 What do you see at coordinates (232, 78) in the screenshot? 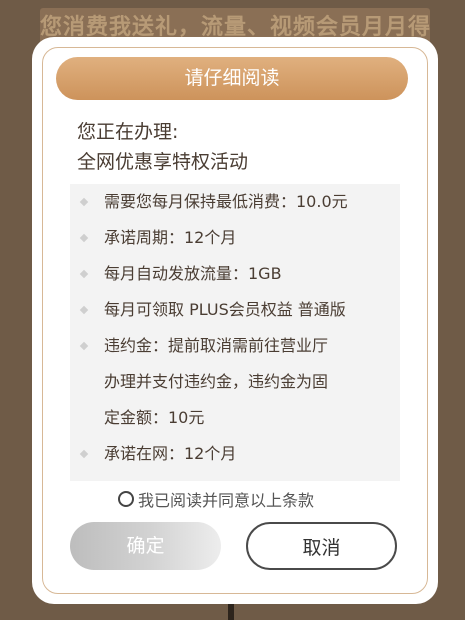
I see `dialog-title: 请仔细阅读` at bounding box center [232, 78].